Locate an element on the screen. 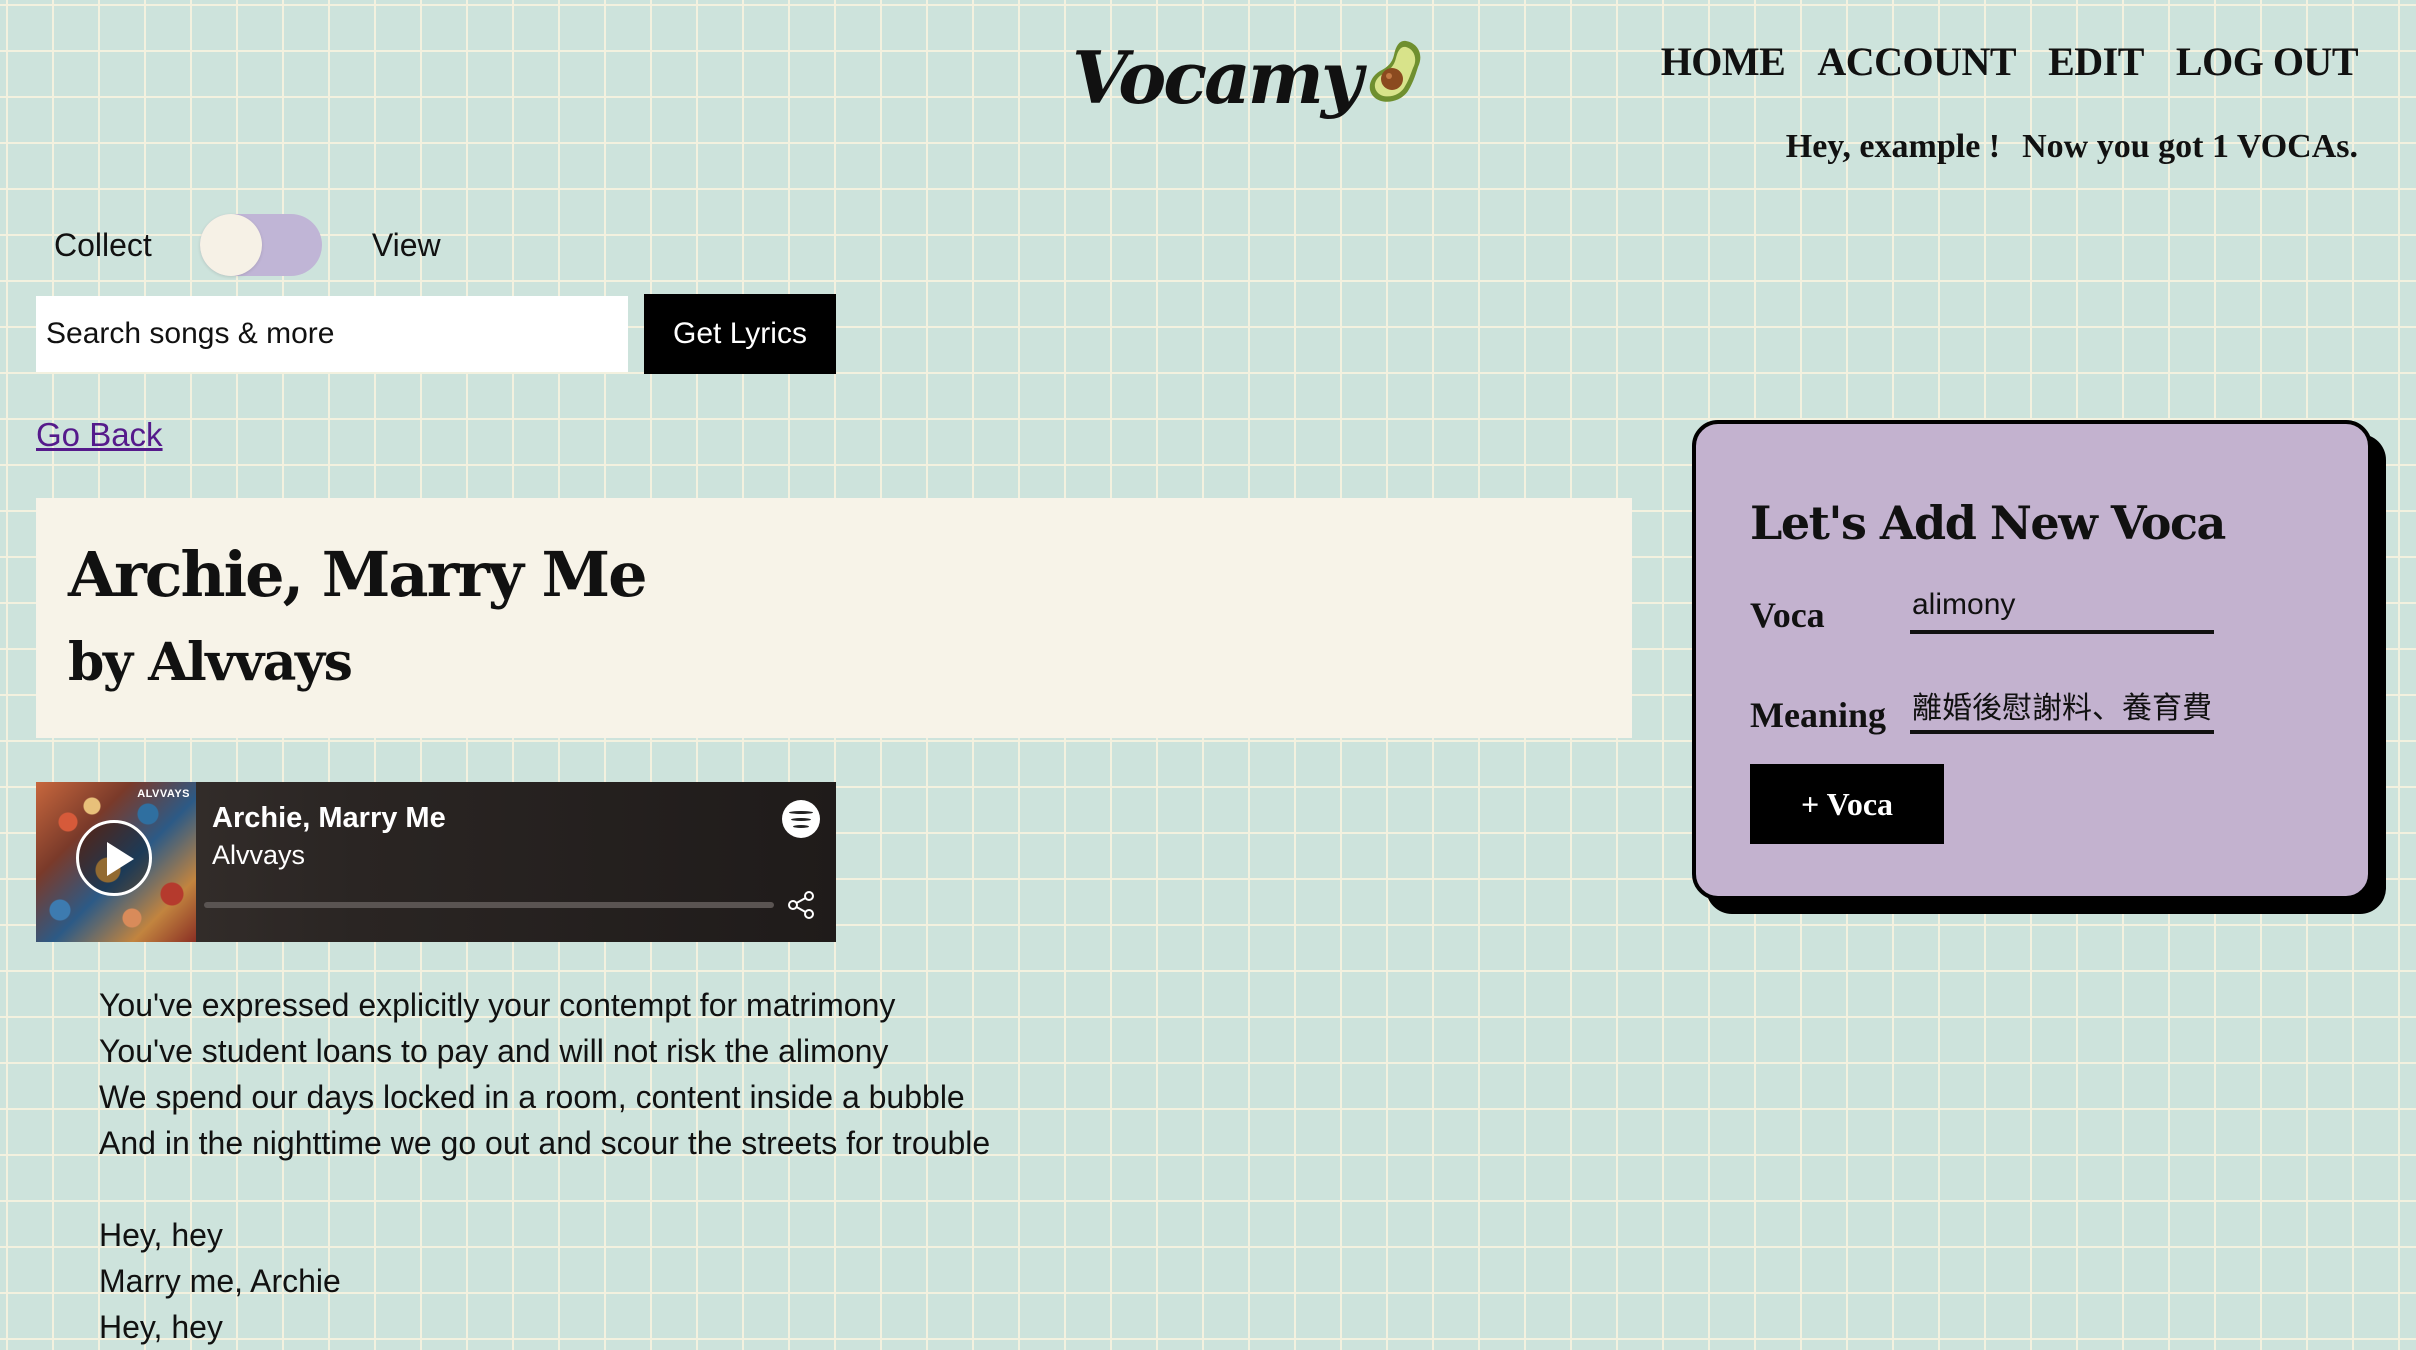  song-header-card: Archie, Marry Me by Alvvays is located at coordinates (834, 618).